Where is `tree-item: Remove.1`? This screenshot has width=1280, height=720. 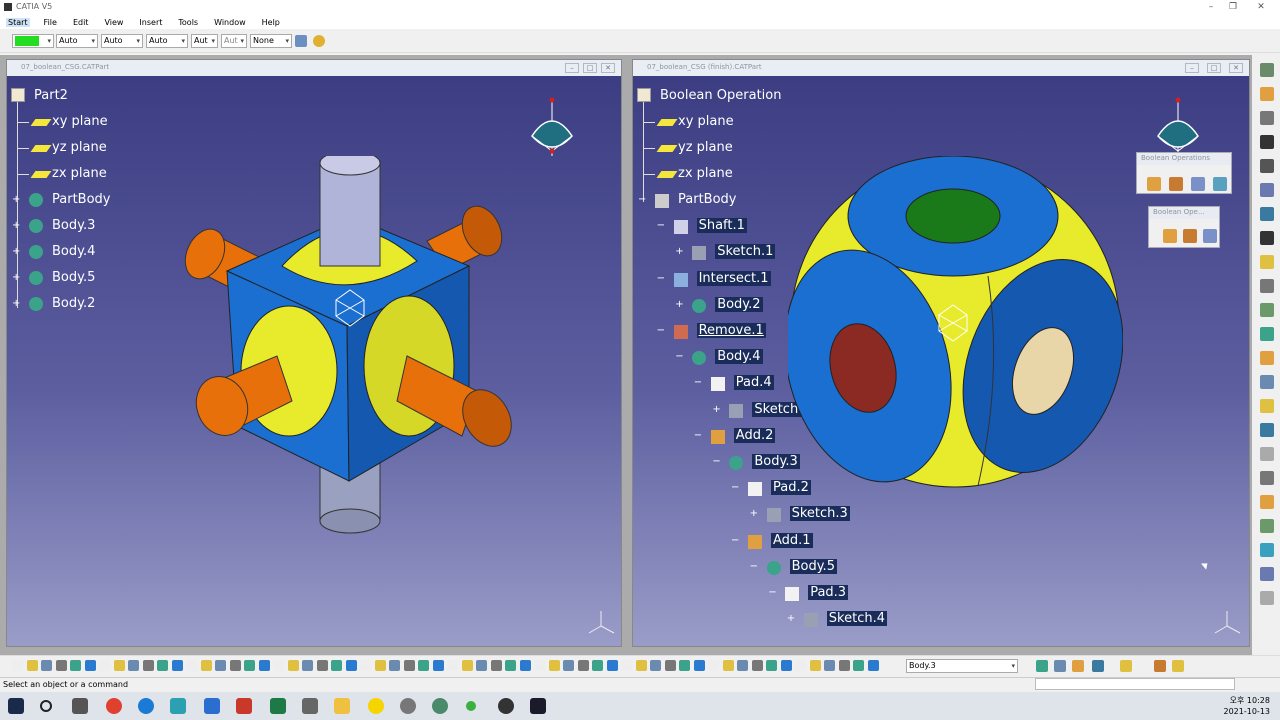
tree-item: Remove.1 is located at coordinates (731, 330).